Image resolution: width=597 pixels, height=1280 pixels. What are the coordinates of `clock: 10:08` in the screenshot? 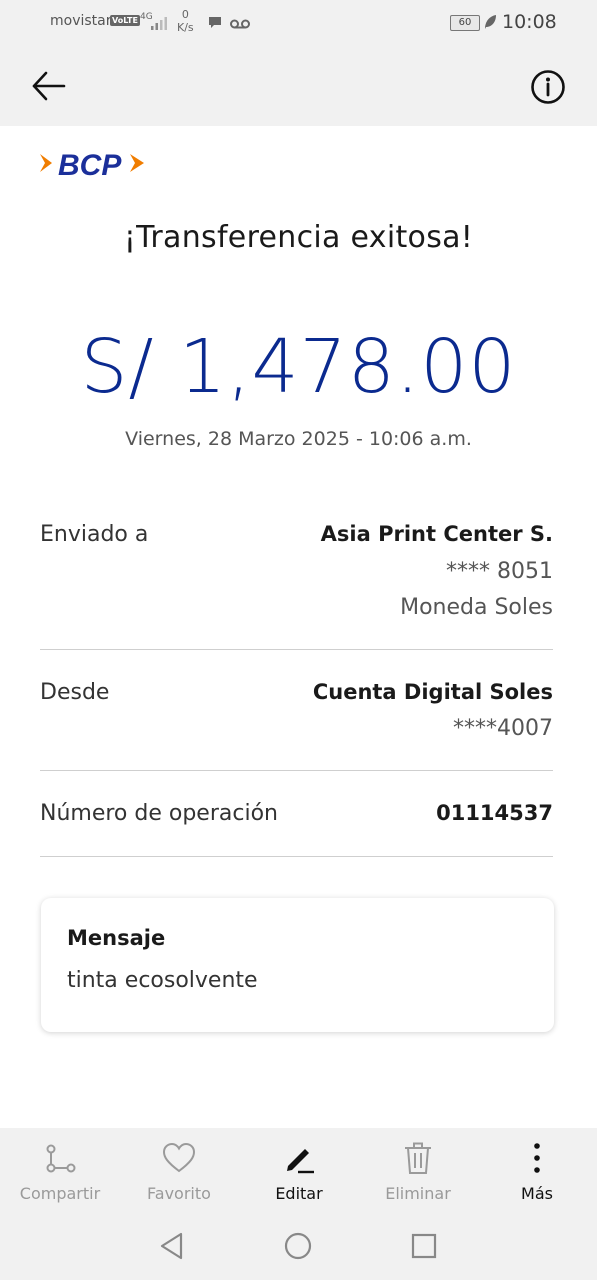 It's located at (529, 22).